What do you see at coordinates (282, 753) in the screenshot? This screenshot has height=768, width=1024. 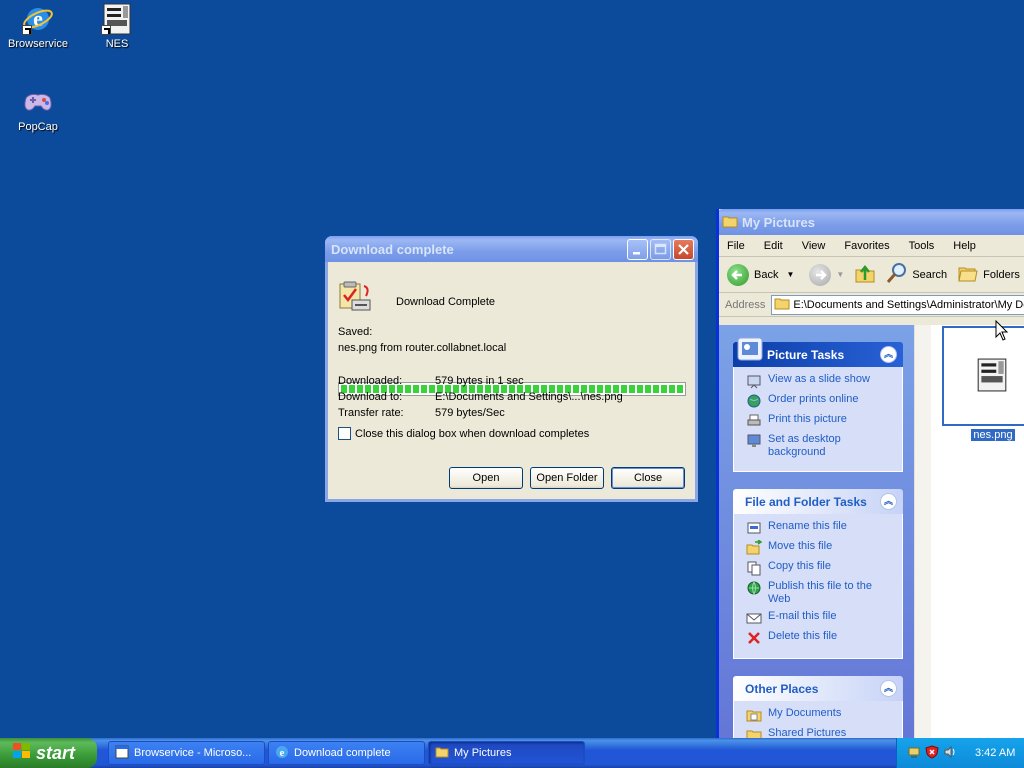 I see `svg-text: e` at bounding box center [282, 753].